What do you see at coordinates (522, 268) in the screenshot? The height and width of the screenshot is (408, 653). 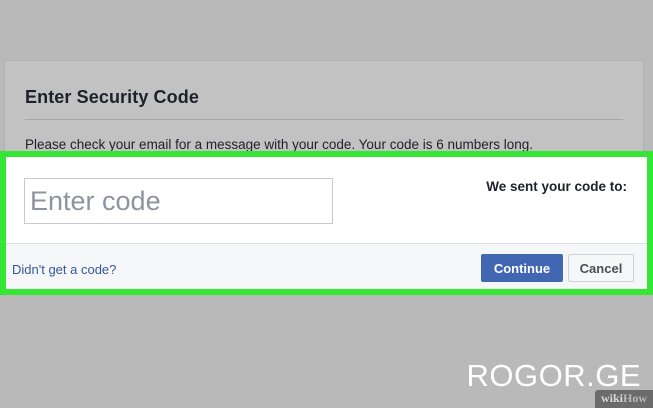 I see `continue-button: Continue` at bounding box center [522, 268].